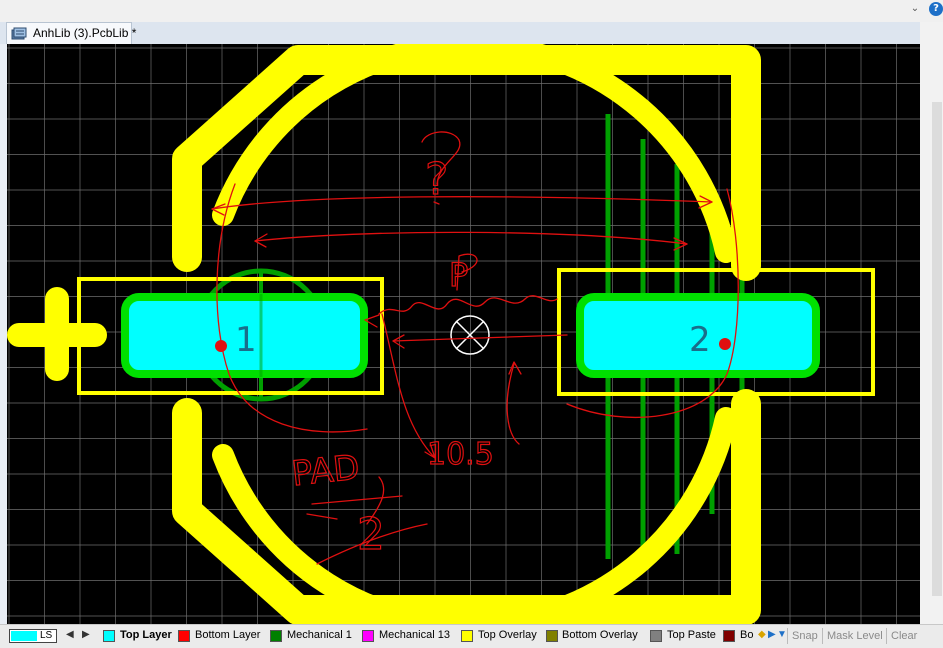  I want to click on title-strip, so click(471, 11).